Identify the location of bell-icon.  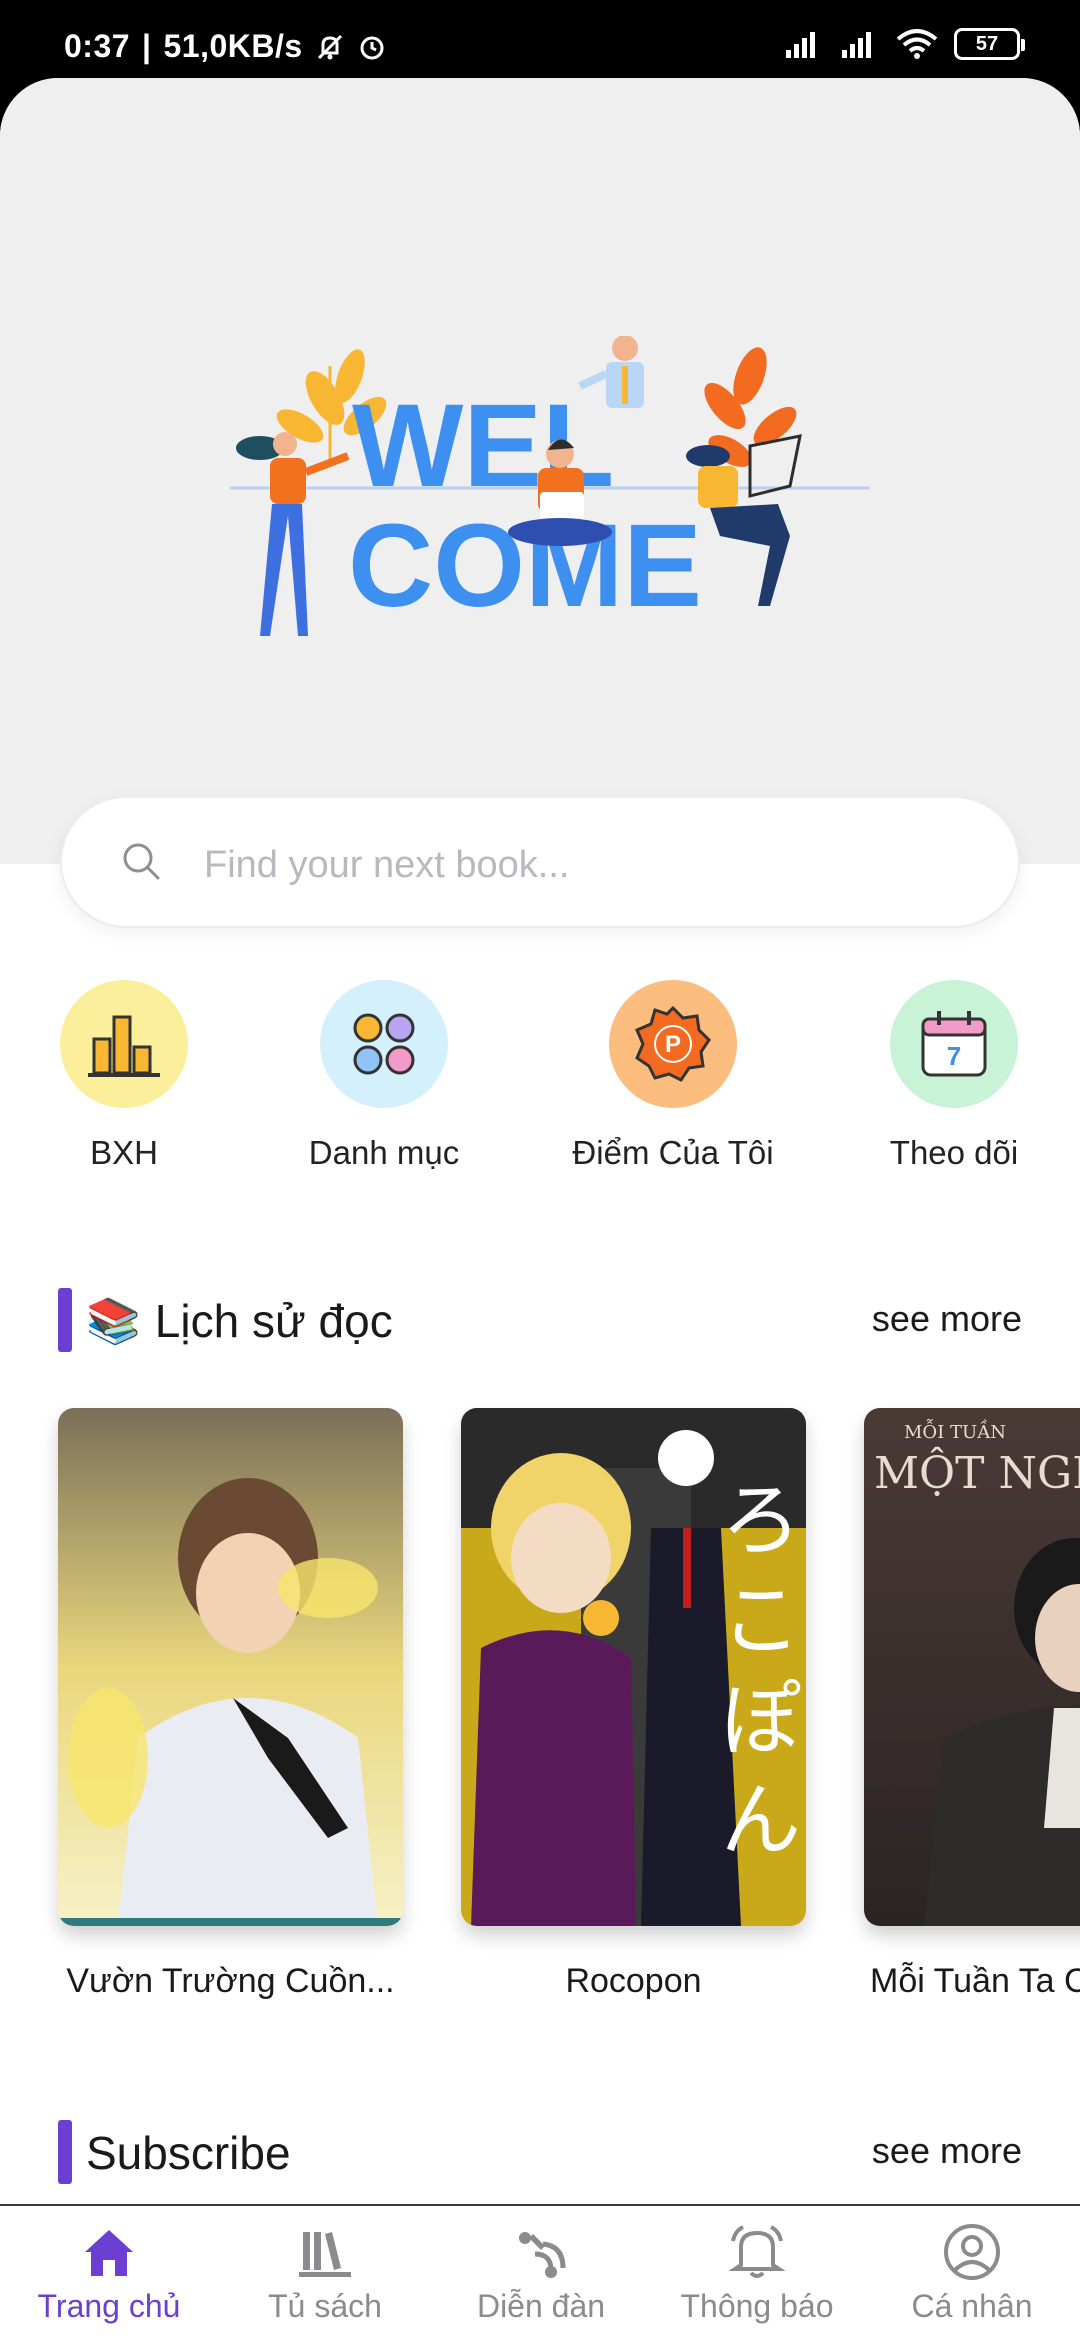
(757, 2252).